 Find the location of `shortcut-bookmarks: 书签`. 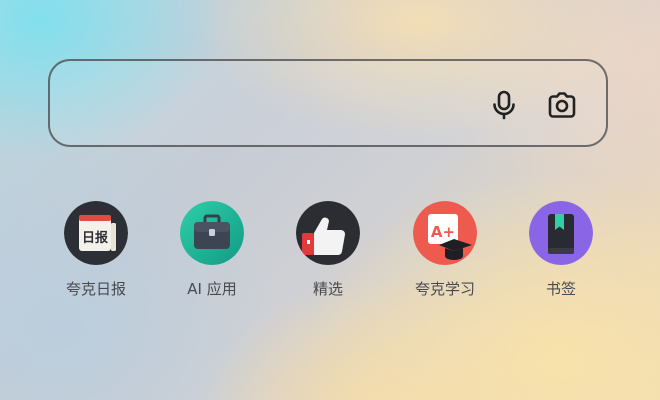

shortcut-bookmarks: 书签 is located at coordinates (561, 255).